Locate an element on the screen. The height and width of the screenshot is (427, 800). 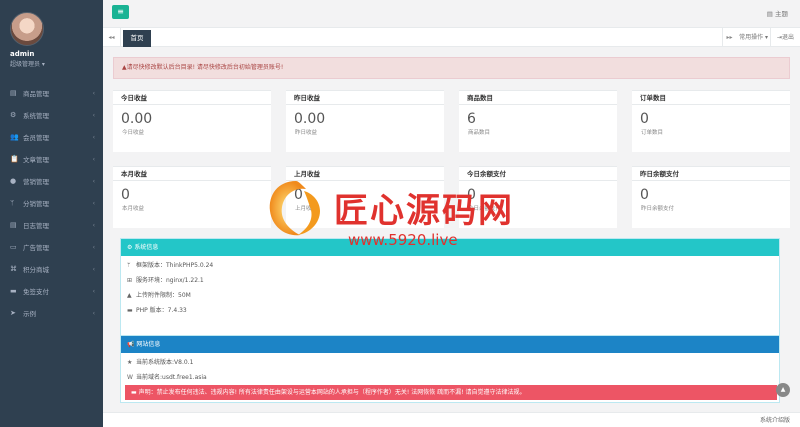
stat-card: 今日收益 0.00 今日收益 is located at coordinates (192, 121).